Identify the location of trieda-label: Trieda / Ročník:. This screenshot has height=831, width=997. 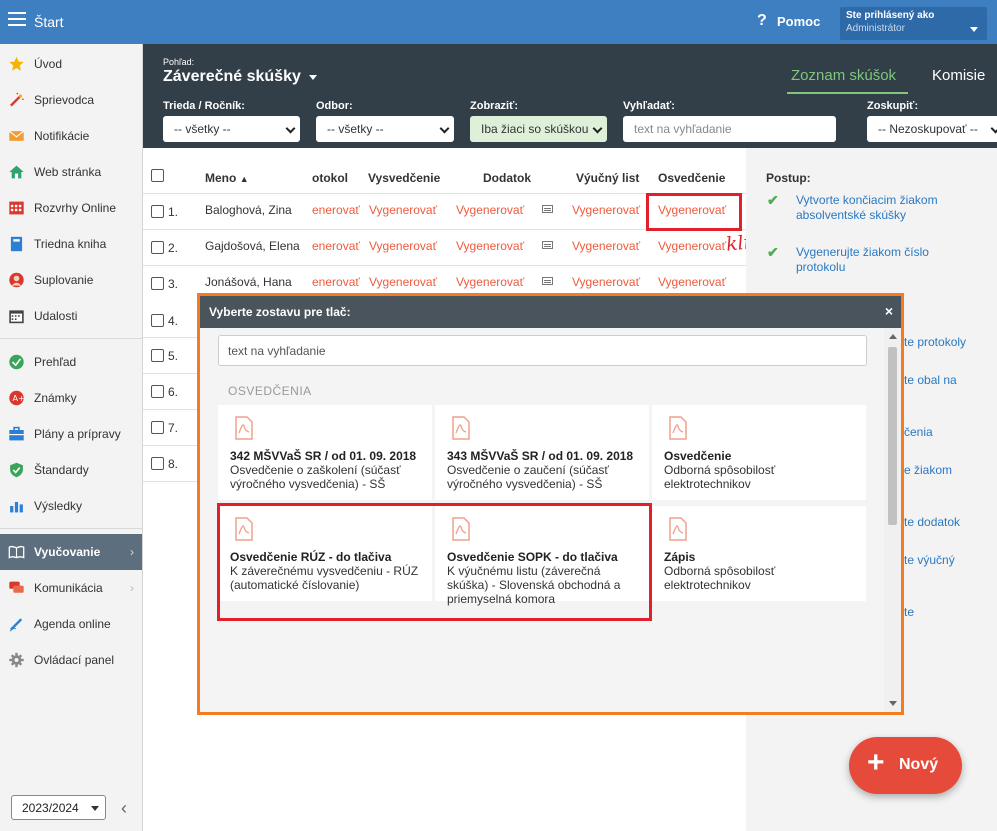
(204, 106).